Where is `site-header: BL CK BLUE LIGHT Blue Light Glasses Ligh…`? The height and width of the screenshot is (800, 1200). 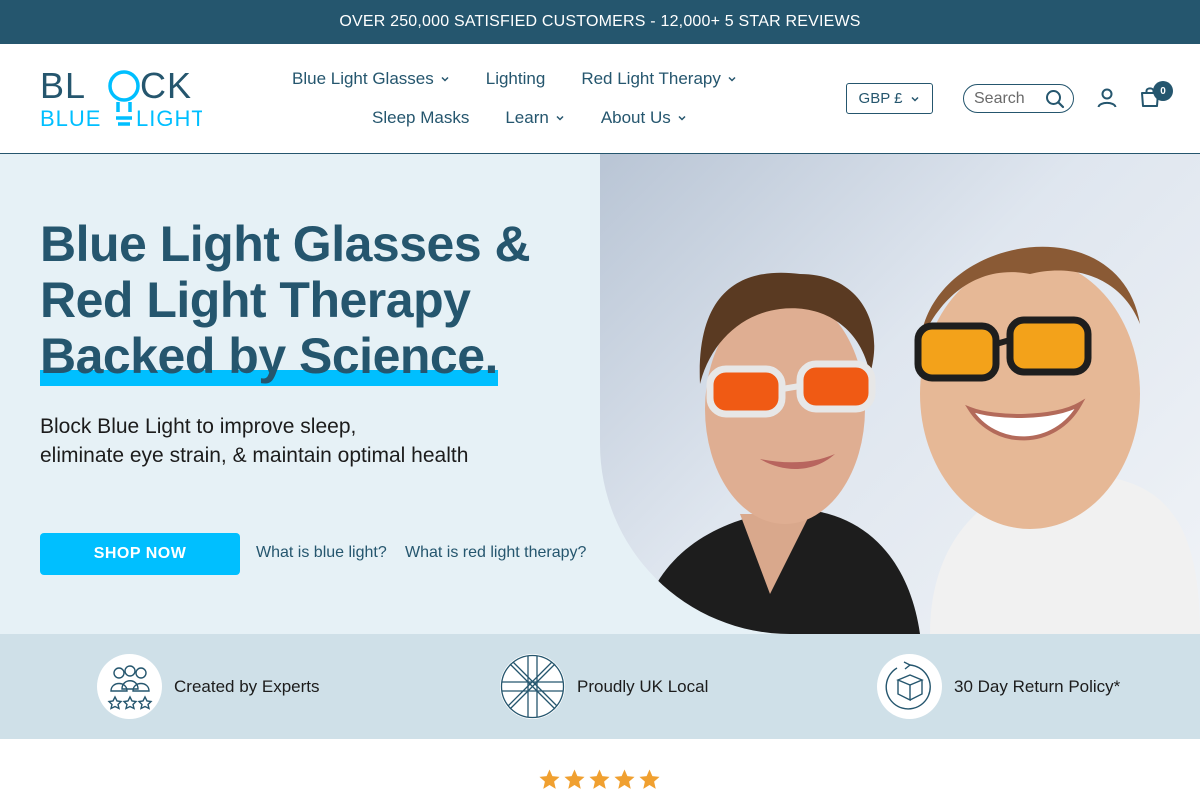
site-header: BL CK BLUE LIGHT Blue Light Glasses Ligh… is located at coordinates (600, 99).